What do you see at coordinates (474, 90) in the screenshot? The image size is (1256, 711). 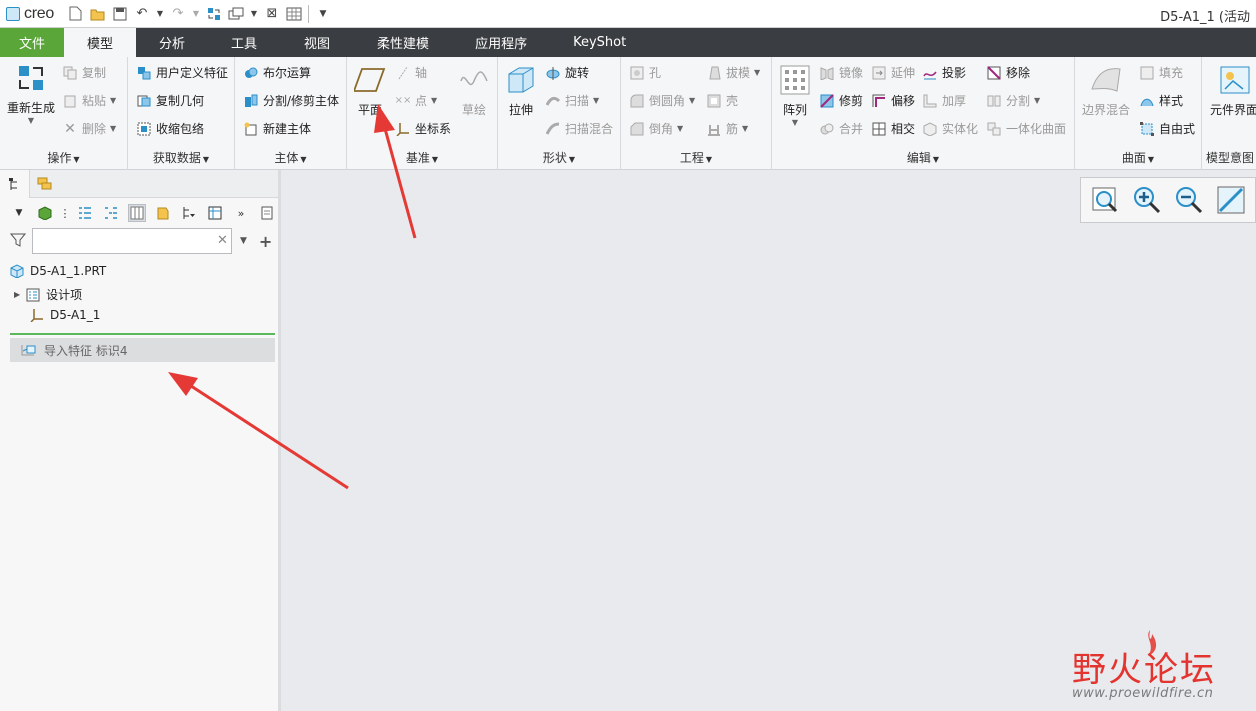 I see `sketch-button: 草绘` at bounding box center [474, 90].